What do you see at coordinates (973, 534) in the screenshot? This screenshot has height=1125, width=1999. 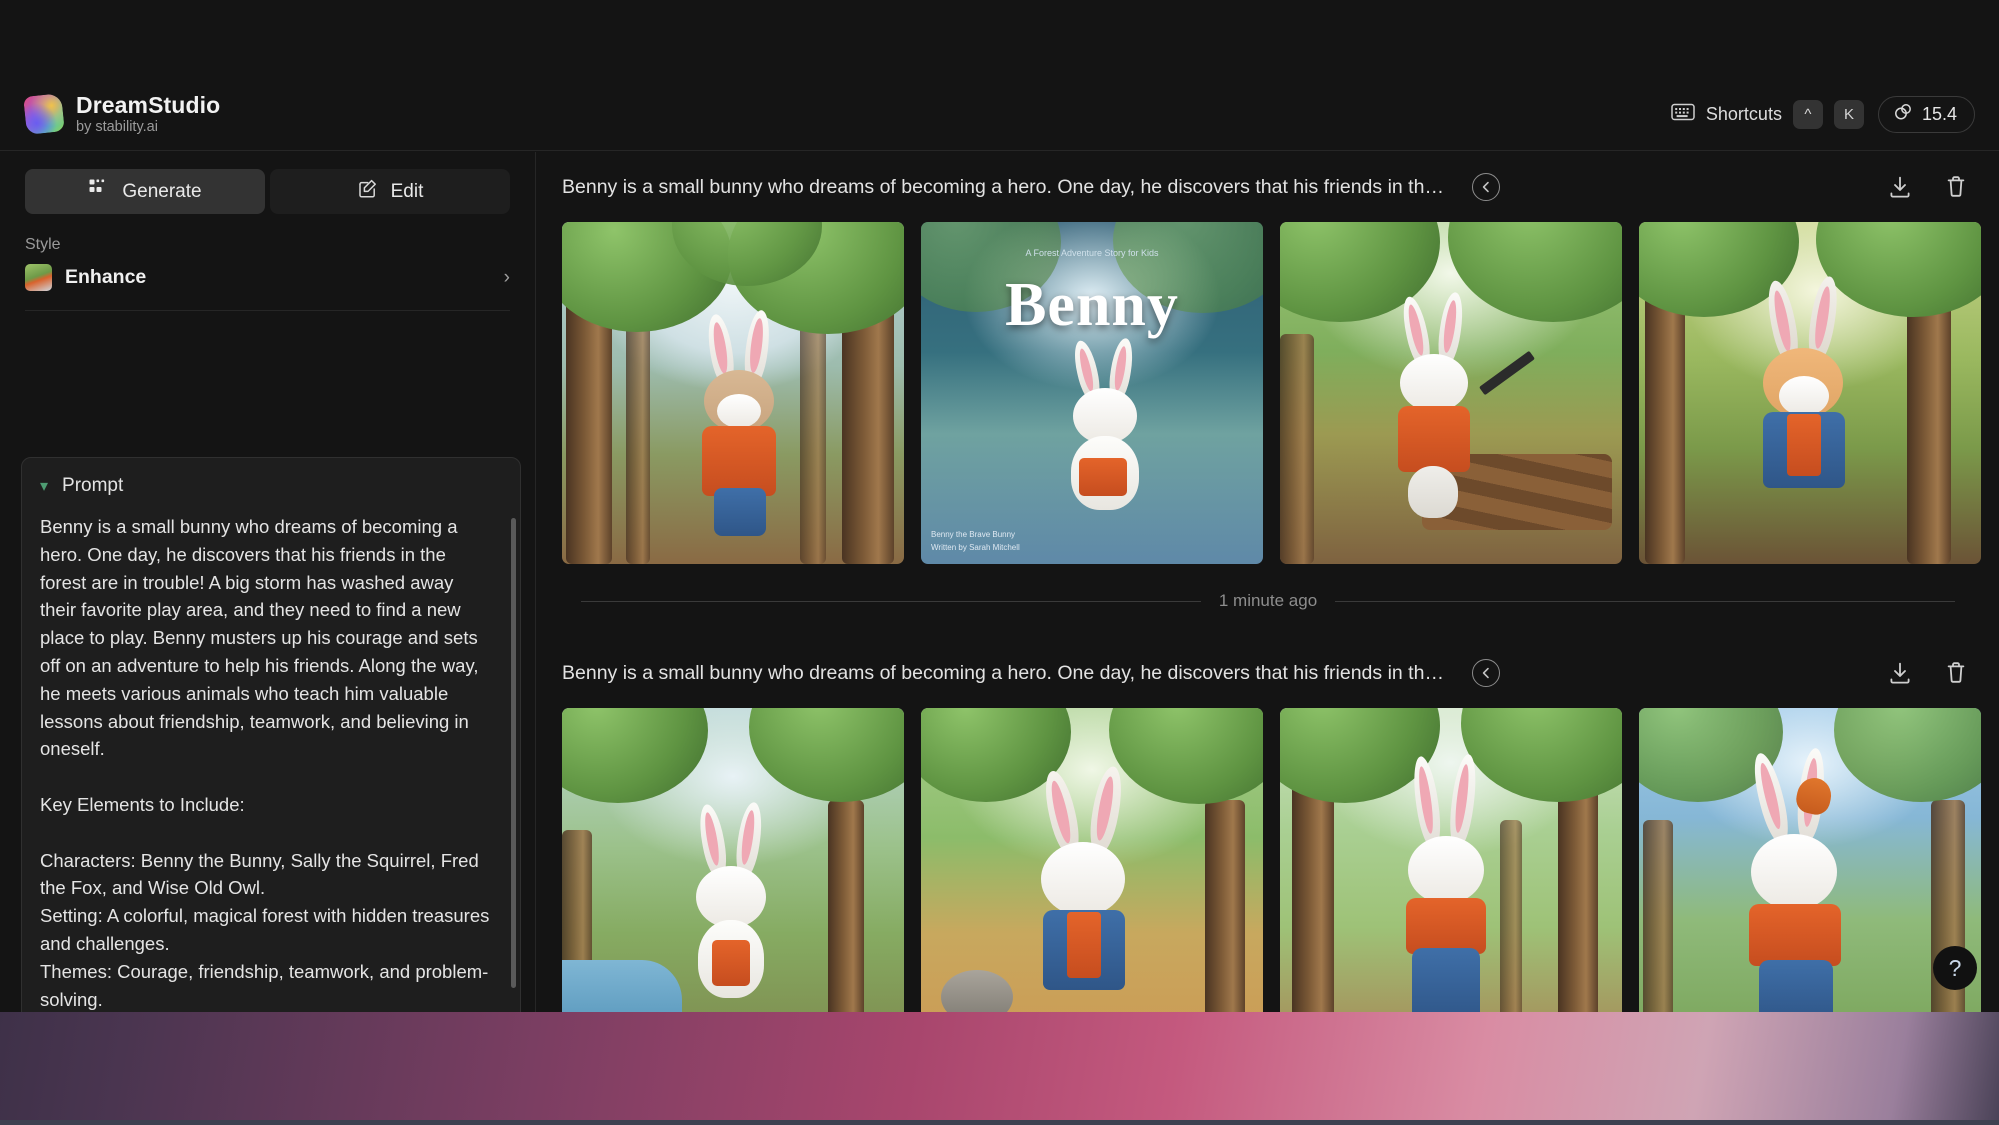 I see `image-overlay-credit-1: Benny the Brave Bunny` at bounding box center [973, 534].